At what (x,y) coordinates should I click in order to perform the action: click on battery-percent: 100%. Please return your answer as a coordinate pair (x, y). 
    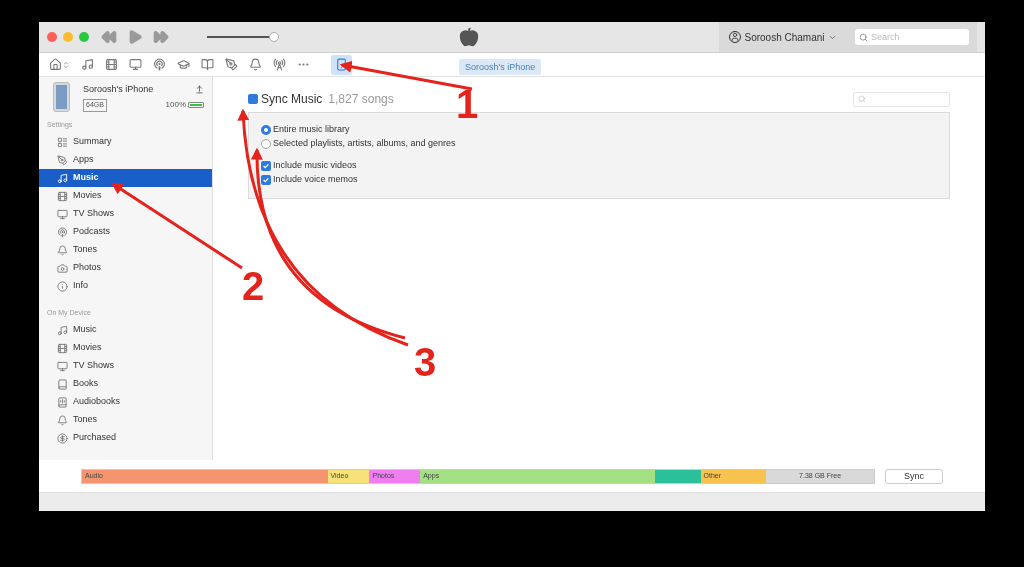
    Looking at the image, I should click on (175, 105).